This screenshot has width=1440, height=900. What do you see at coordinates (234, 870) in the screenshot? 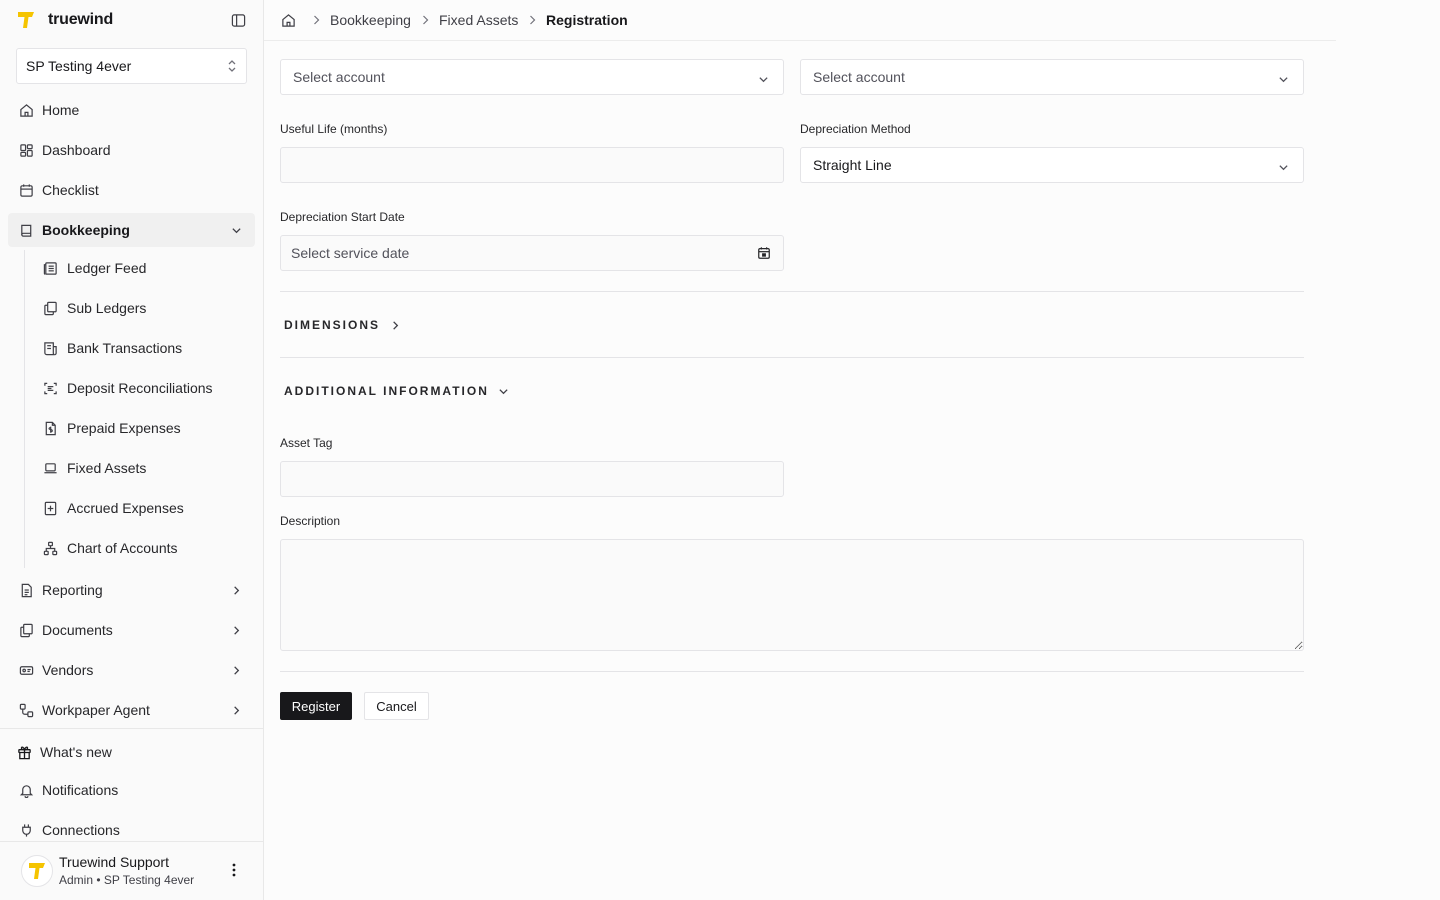
I see `more-vertical-icon` at bounding box center [234, 870].